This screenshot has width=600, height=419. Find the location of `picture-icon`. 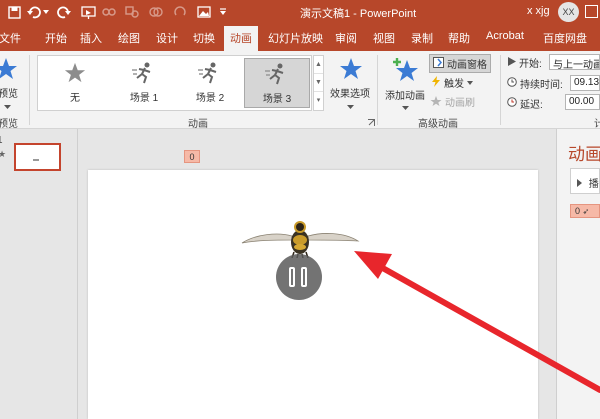

picture-icon is located at coordinates (204, 12).